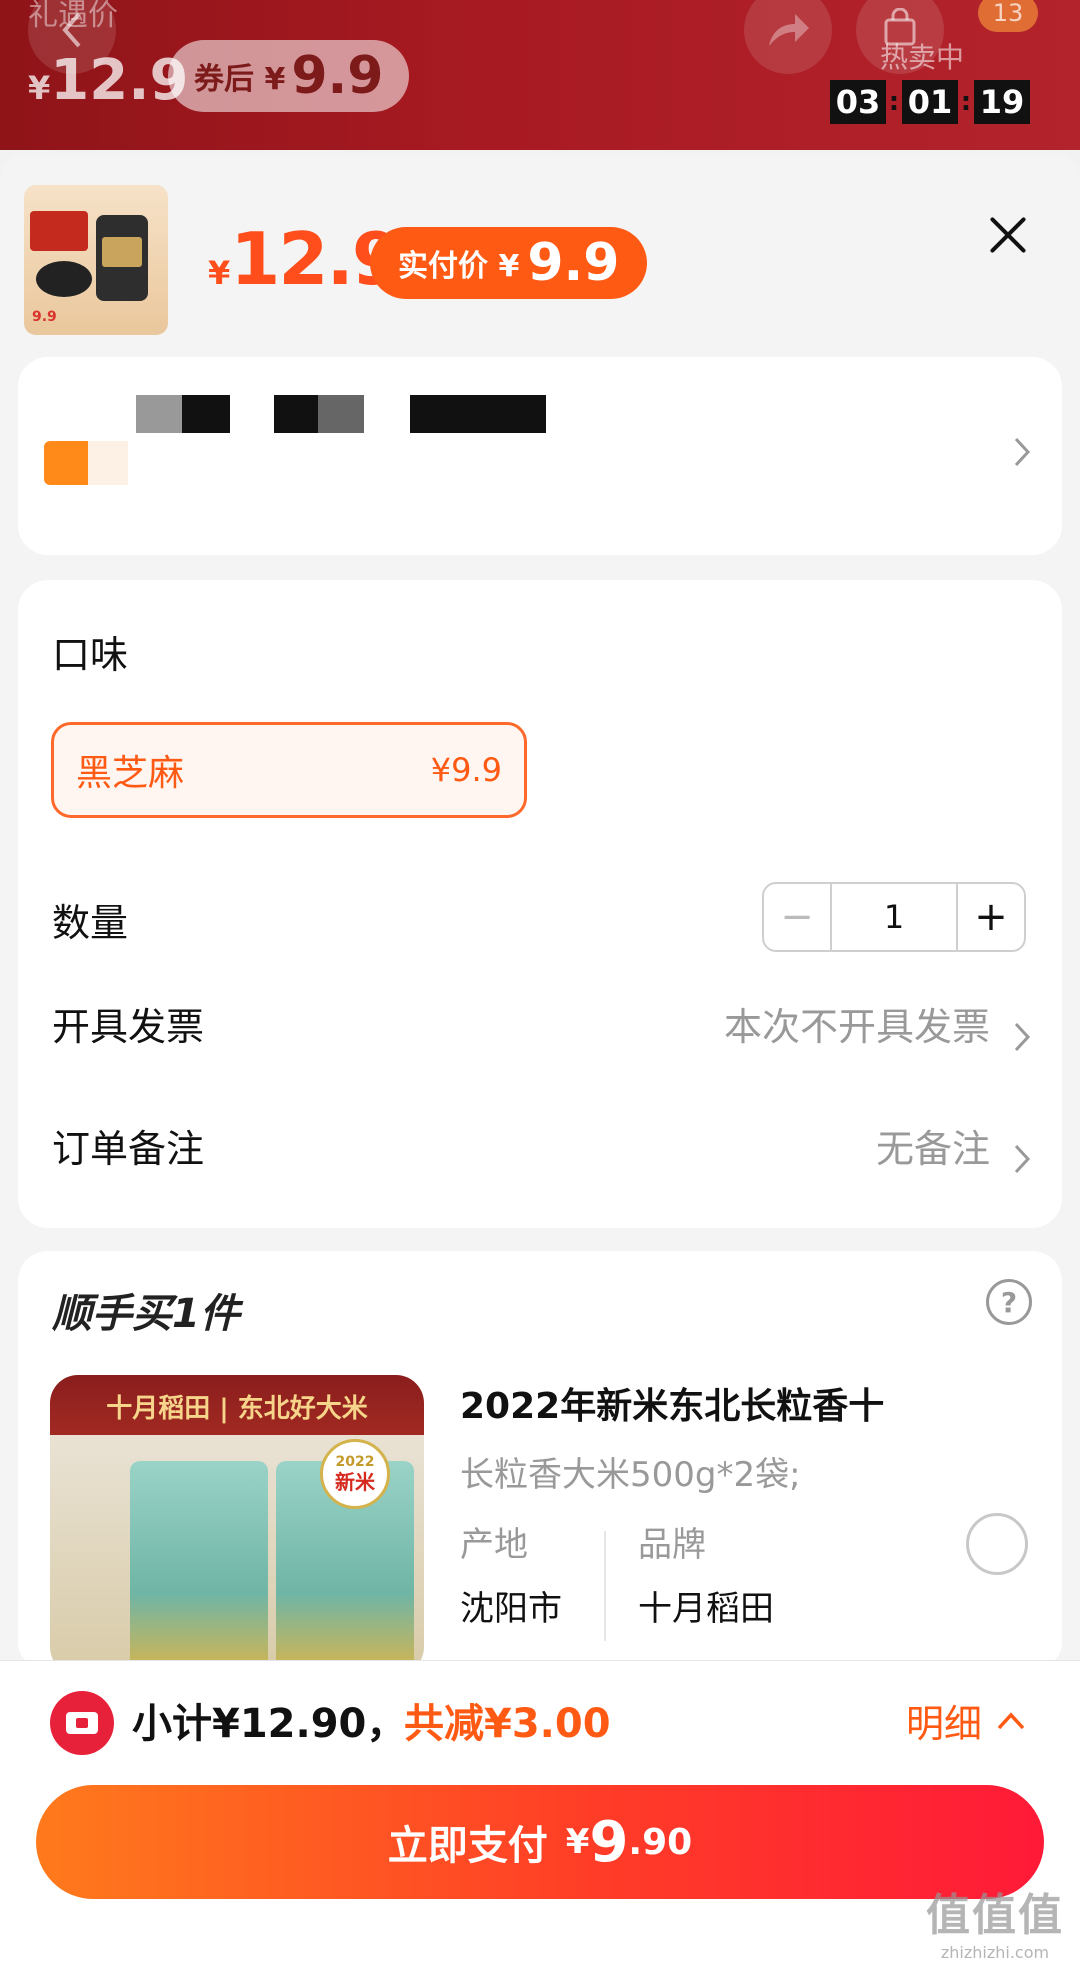 This screenshot has height=1965, width=1080. Describe the element at coordinates (130, 773) in the screenshot. I see `flavor-name: 黑芝麻` at that location.